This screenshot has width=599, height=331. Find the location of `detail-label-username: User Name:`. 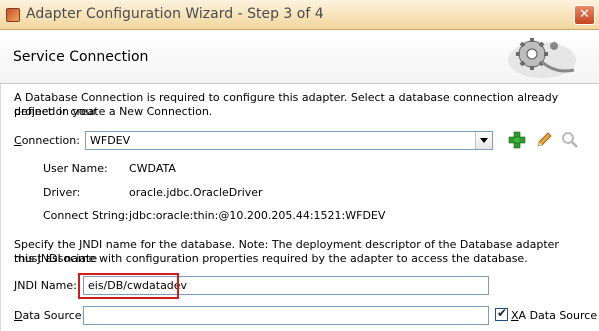

detail-label-username: User Name: is located at coordinates (75, 168).